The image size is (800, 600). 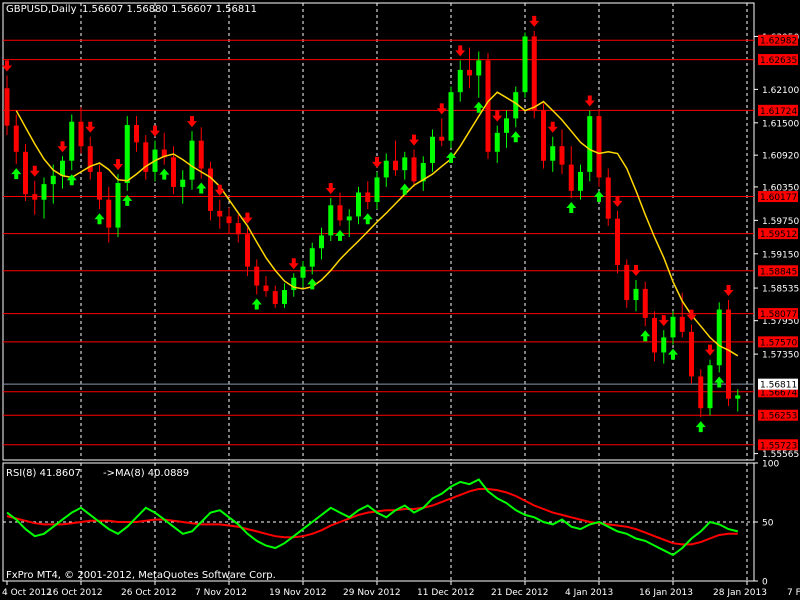 What do you see at coordinates (75, 593) in the screenshot?
I see `time-tick-label: 16 Oct 2012` at bounding box center [75, 593].